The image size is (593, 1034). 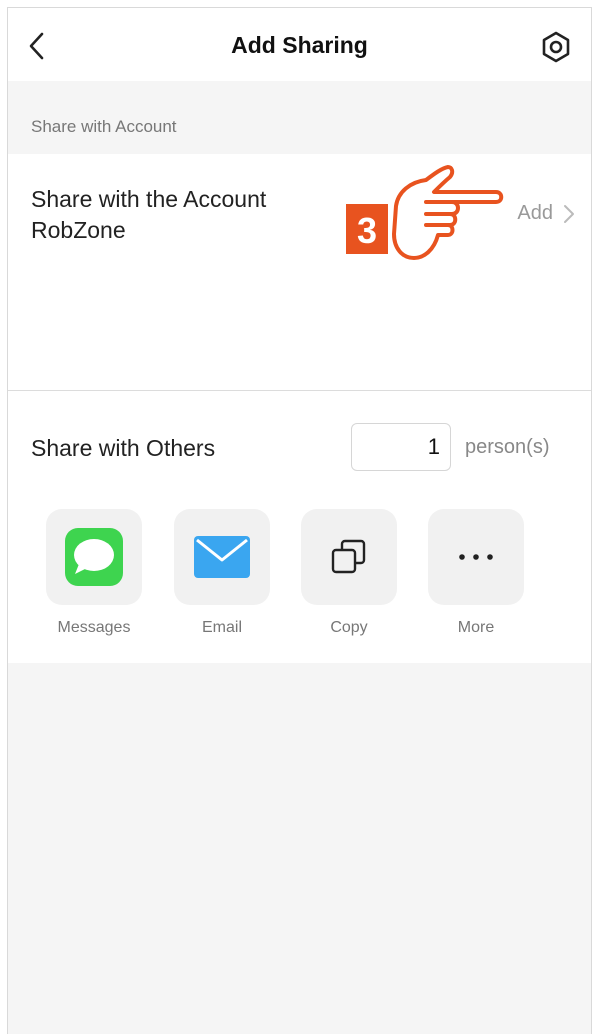 I want to click on copy-icon, so click(x=348, y=556).